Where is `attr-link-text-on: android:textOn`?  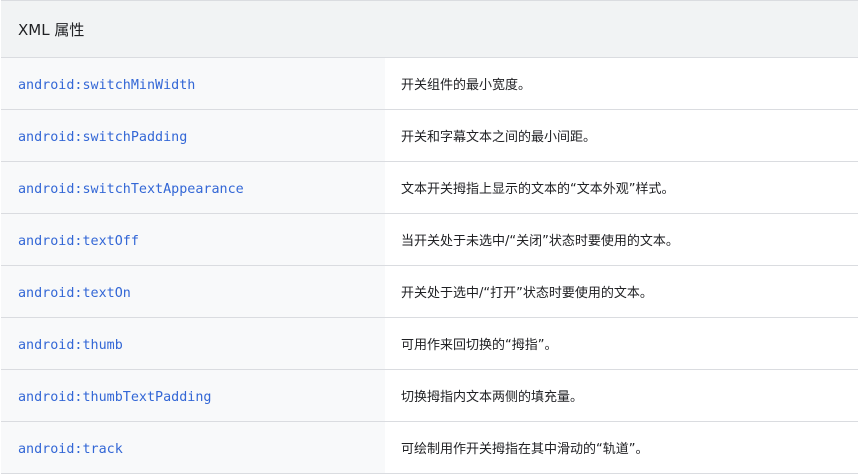 attr-link-text-on: android:textOn is located at coordinates (74, 293).